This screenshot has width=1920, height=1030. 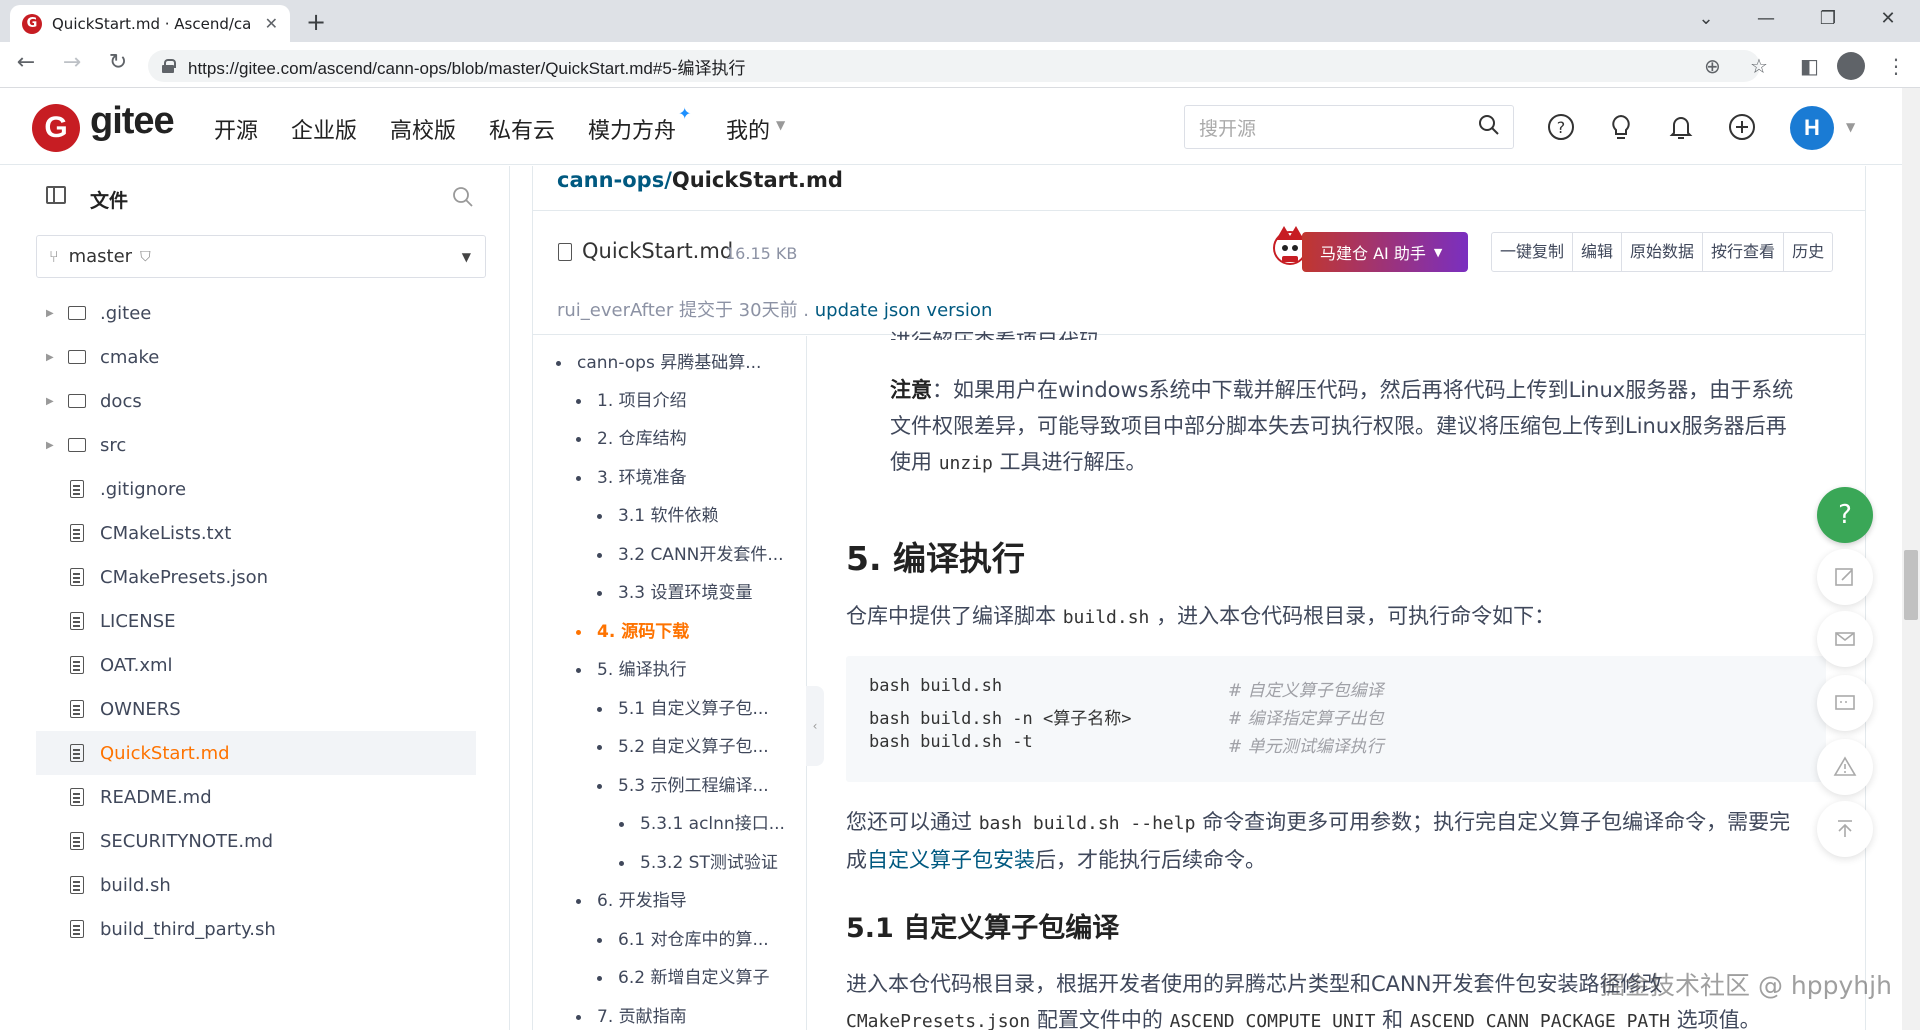 I want to click on back-to-top-button, so click(x=1845, y=829).